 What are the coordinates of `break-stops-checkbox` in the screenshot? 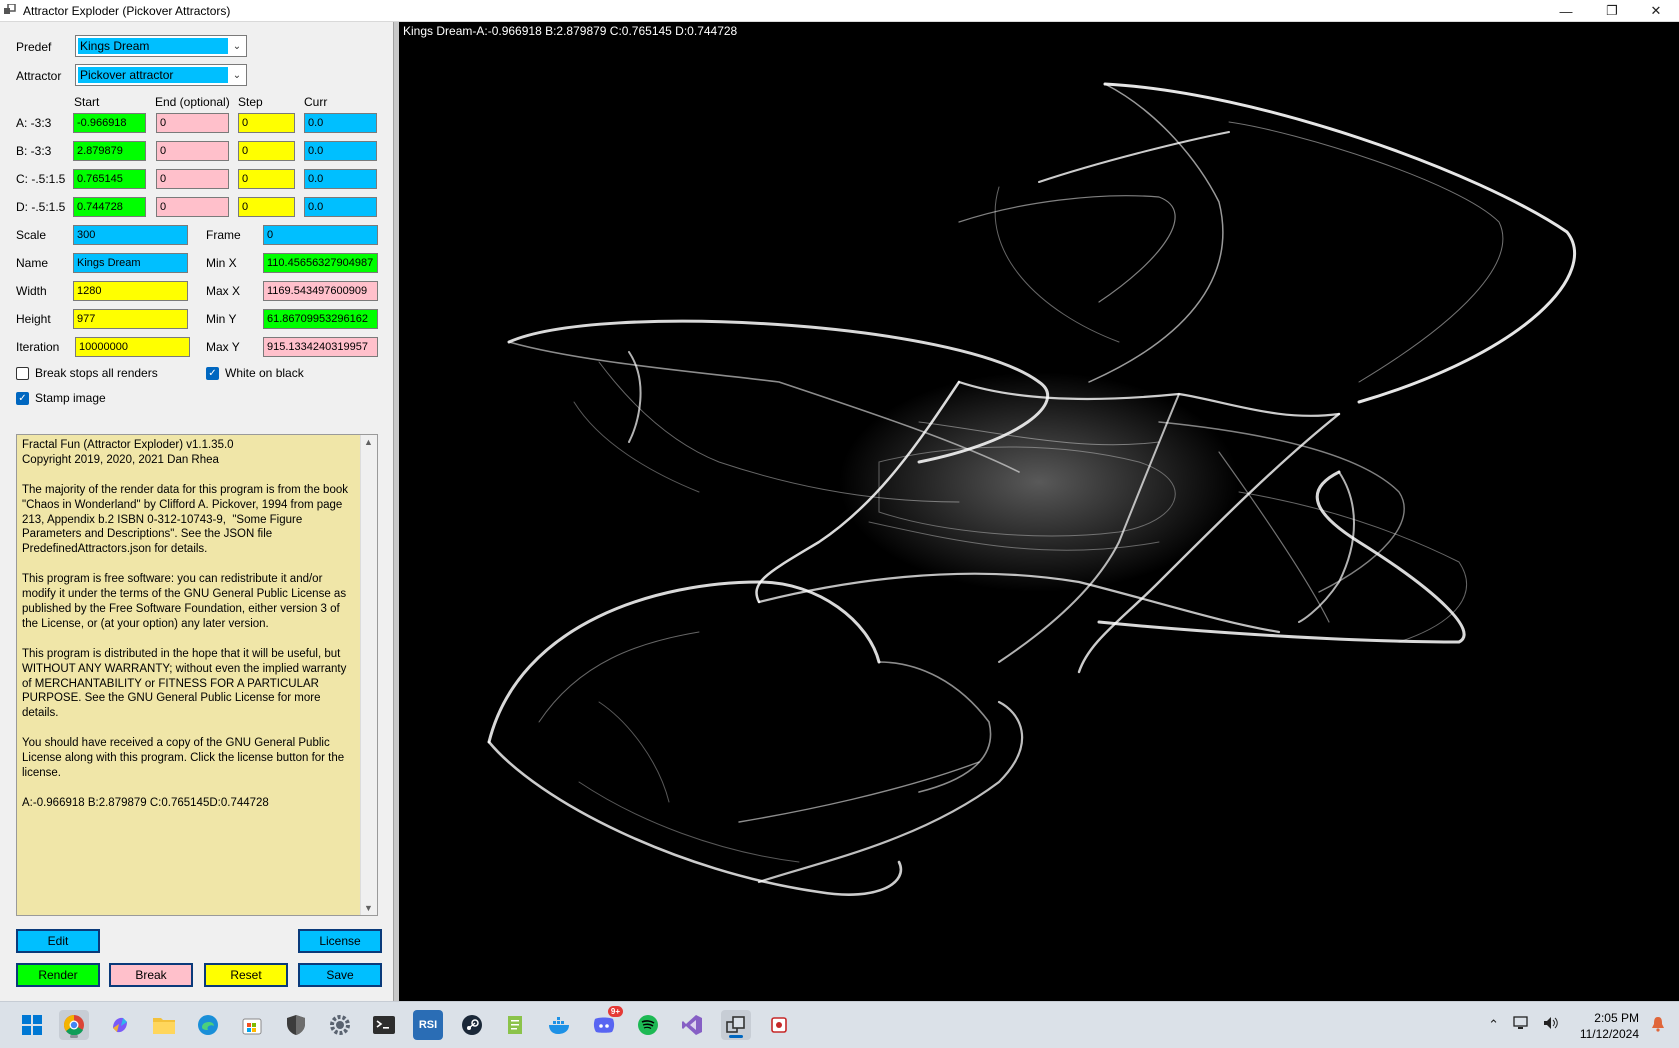 It's located at (22, 373).